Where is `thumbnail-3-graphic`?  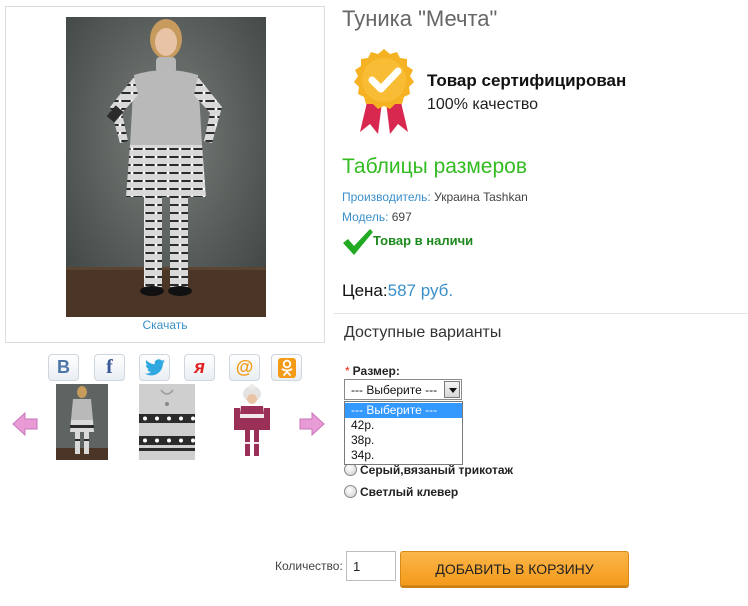
thumbnail-3-graphic is located at coordinates (252, 422).